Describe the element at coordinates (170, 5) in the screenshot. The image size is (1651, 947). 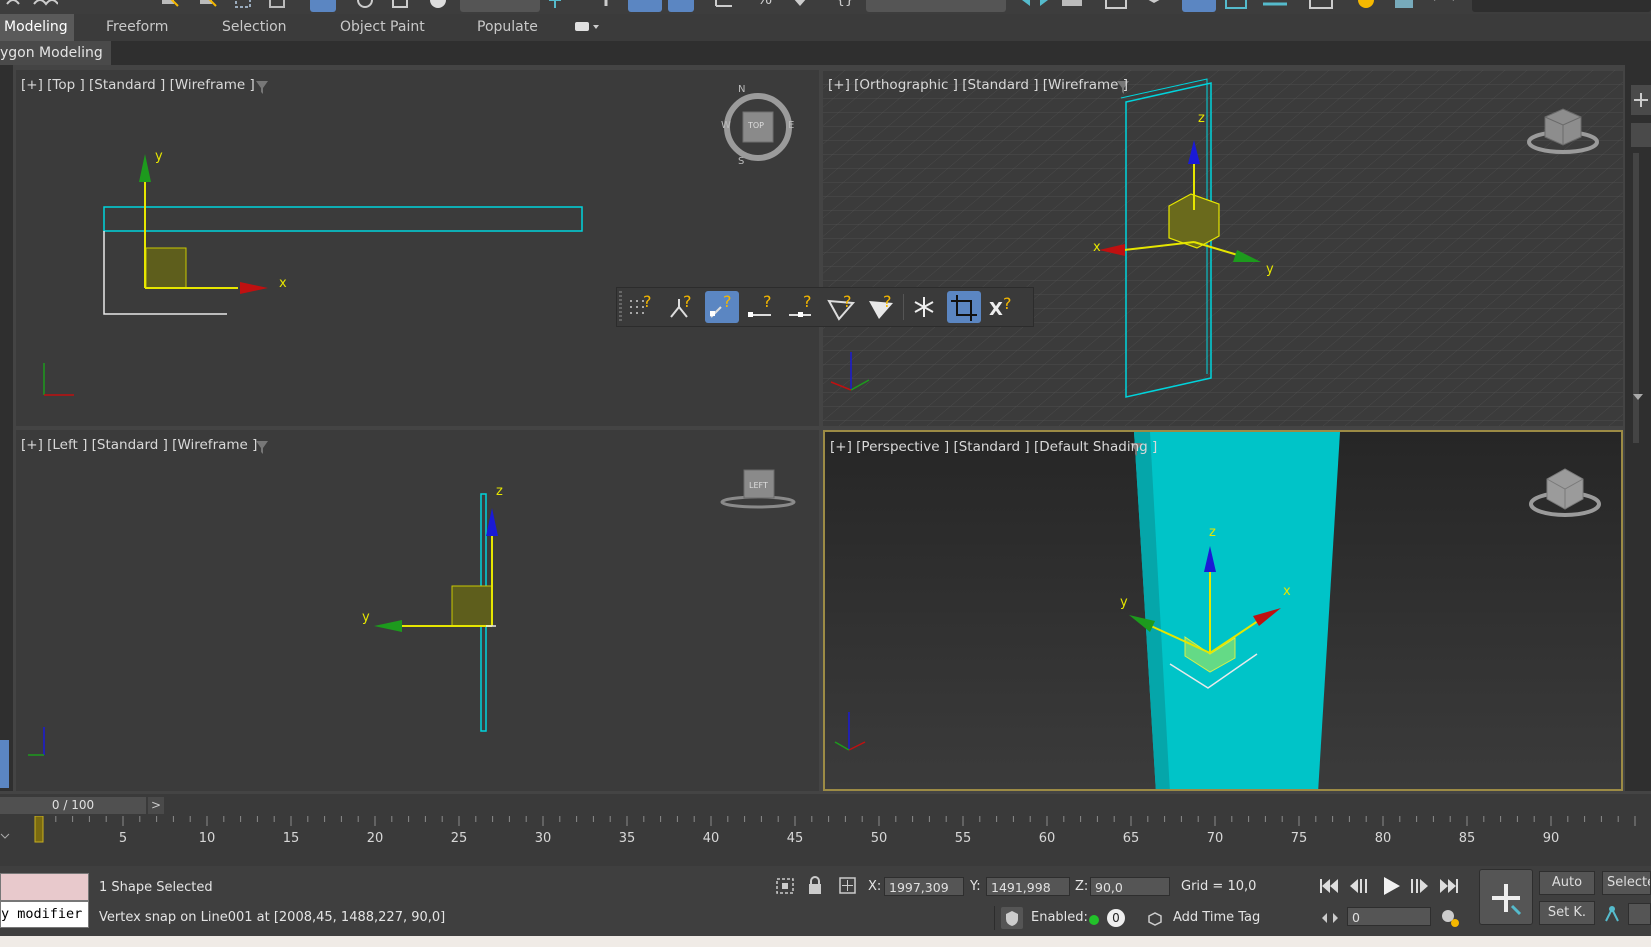
I see `select-object-icon` at that location.